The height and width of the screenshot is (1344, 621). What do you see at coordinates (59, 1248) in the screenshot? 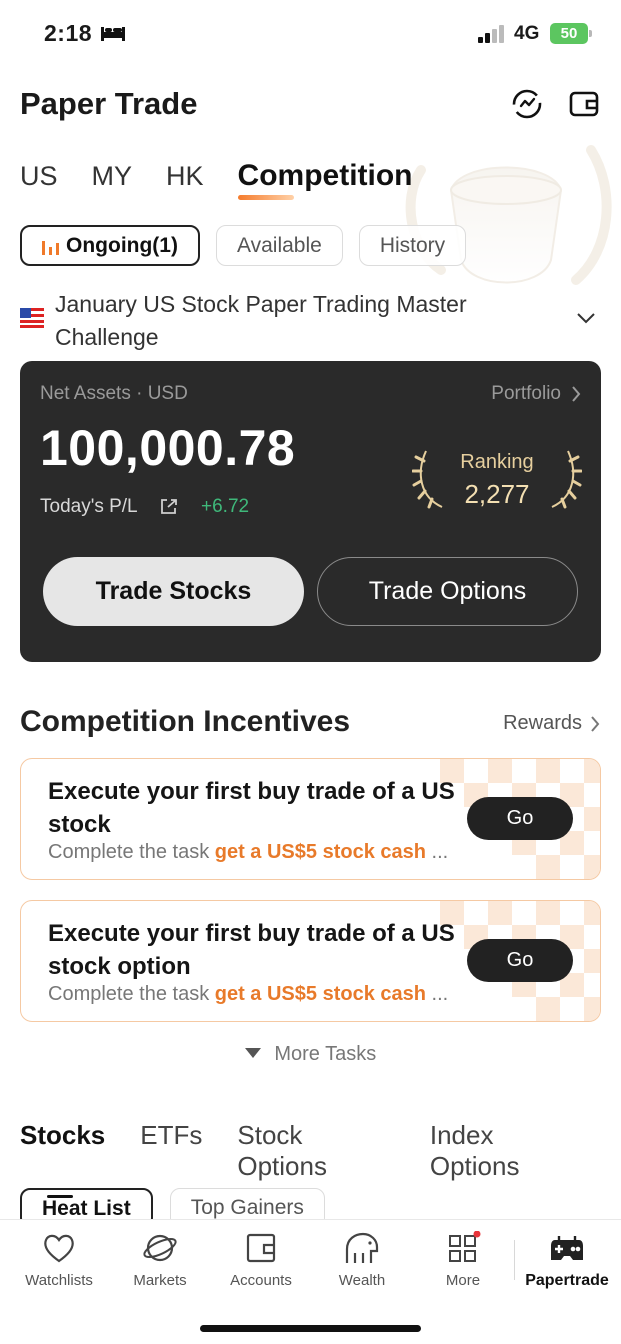
I see `heart-icon` at bounding box center [59, 1248].